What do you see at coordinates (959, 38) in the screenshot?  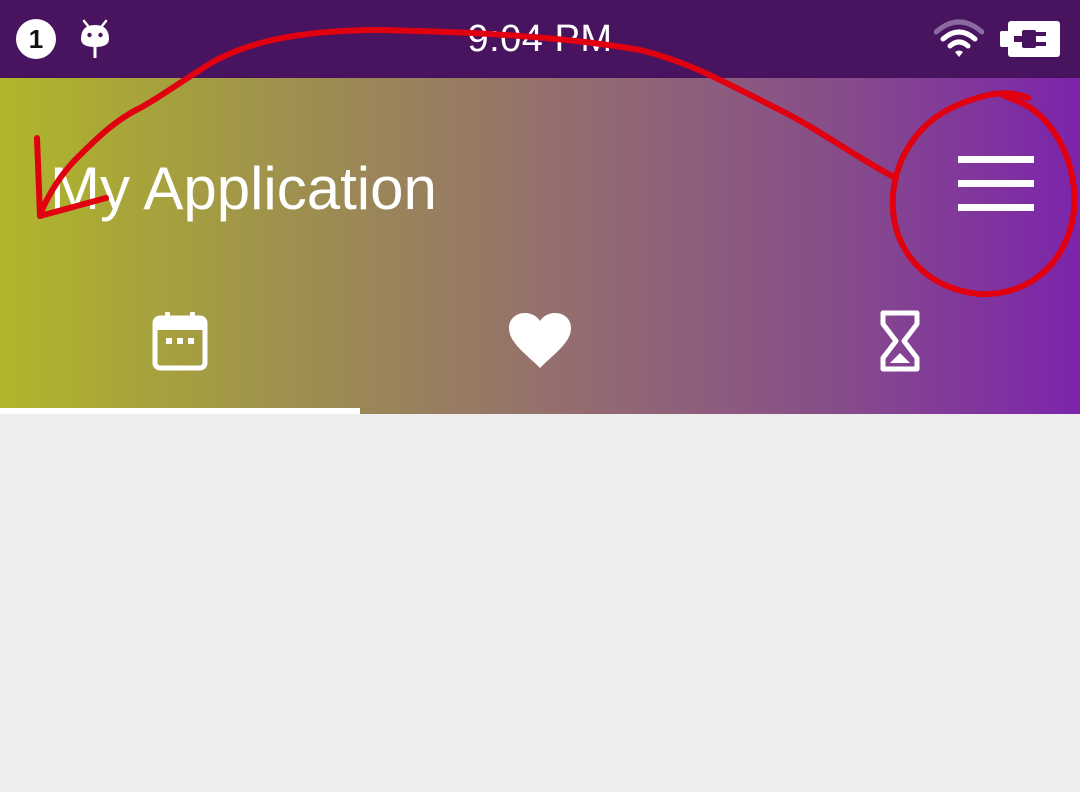 I see `wifi-icon` at bounding box center [959, 38].